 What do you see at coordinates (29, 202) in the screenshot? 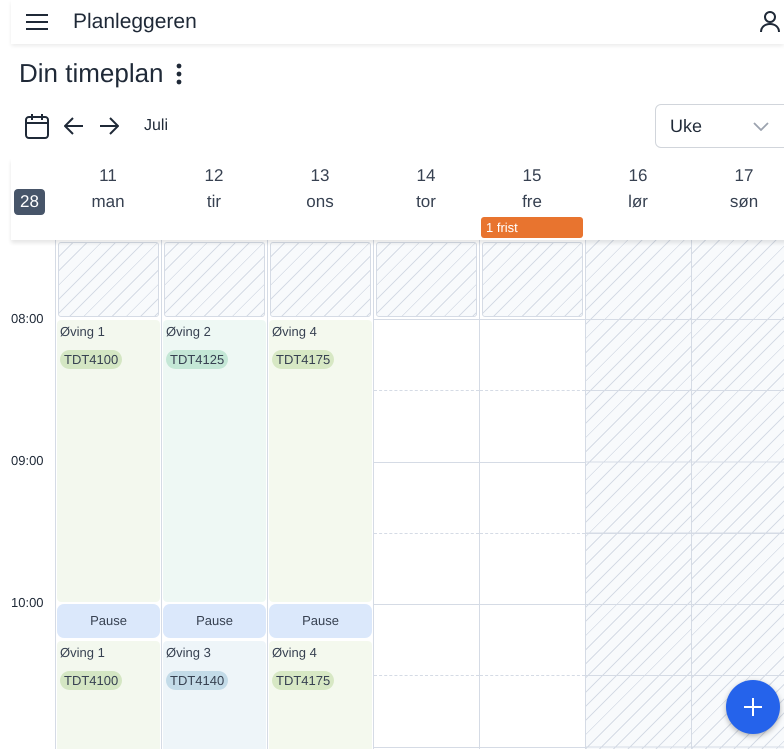
I see `week-number: 28` at bounding box center [29, 202].